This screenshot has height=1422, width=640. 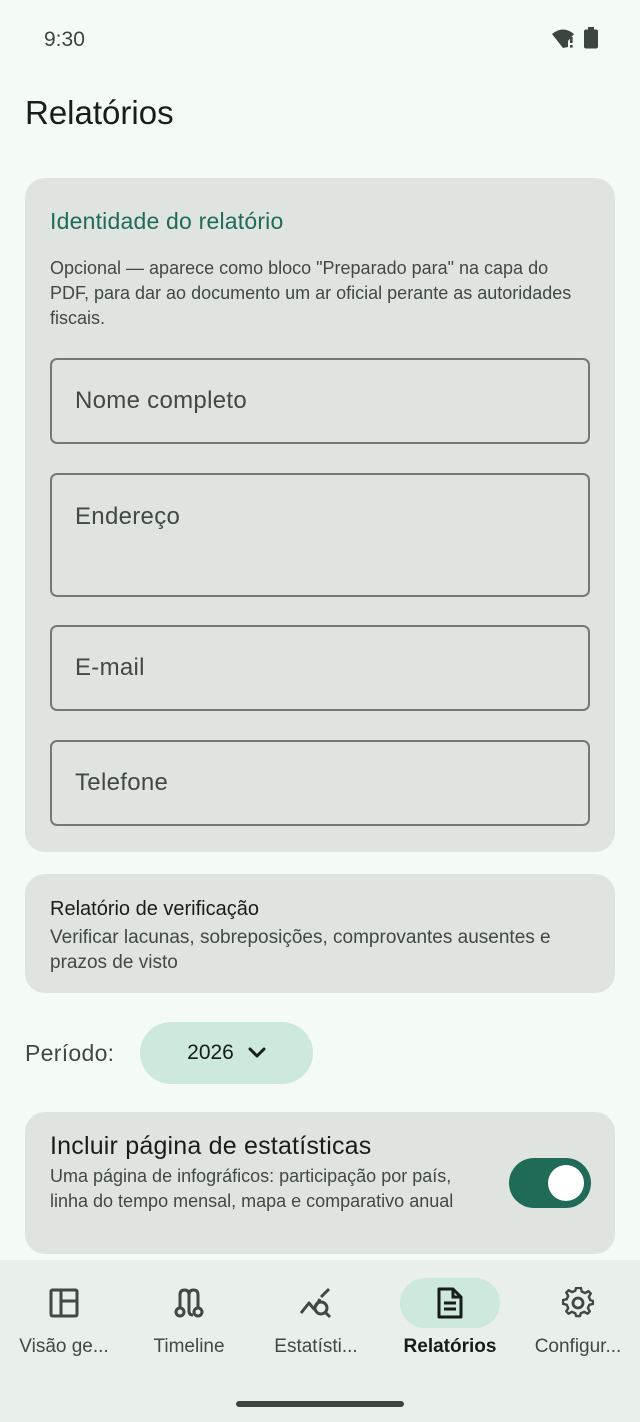 I want to click on phone-field: Telefone, so click(x=320, y=783).